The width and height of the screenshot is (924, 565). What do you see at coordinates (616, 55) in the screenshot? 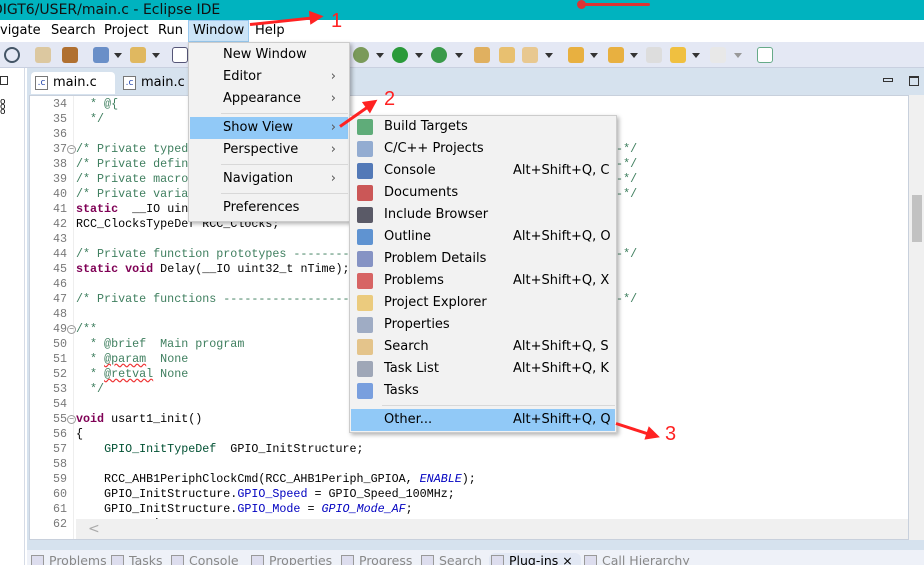
I see `previous-annotation-icon` at bounding box center [616, 55].